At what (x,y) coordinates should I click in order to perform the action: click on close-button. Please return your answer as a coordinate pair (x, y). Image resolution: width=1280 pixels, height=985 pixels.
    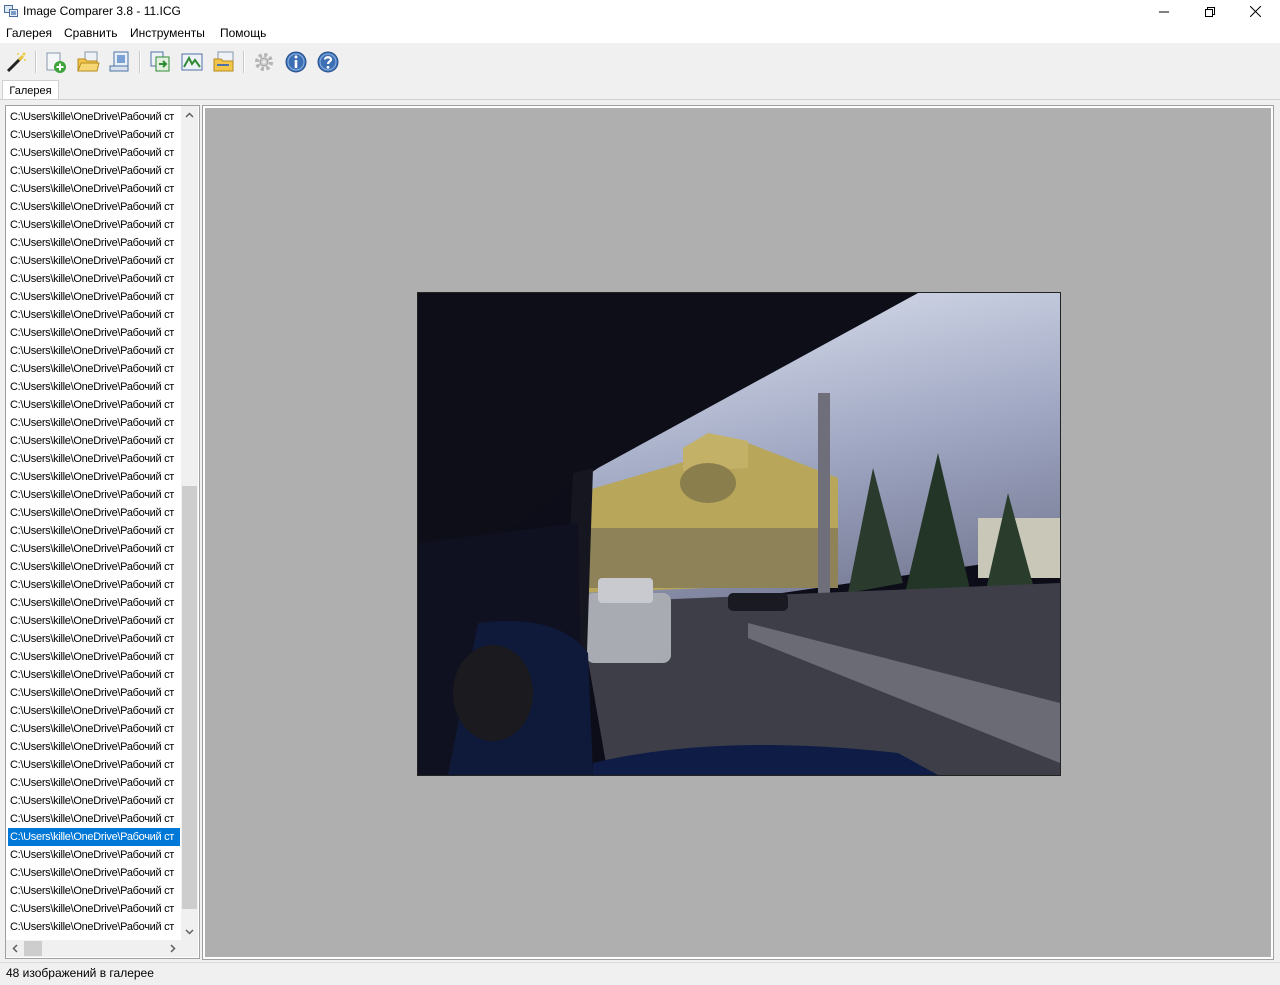
    Looking at the image, I should click on (1255, 11).